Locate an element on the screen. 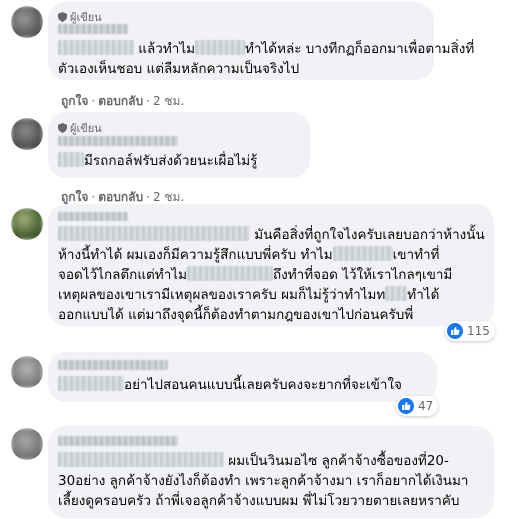  reaction-count: 115 is located at coordinates (470, 331).